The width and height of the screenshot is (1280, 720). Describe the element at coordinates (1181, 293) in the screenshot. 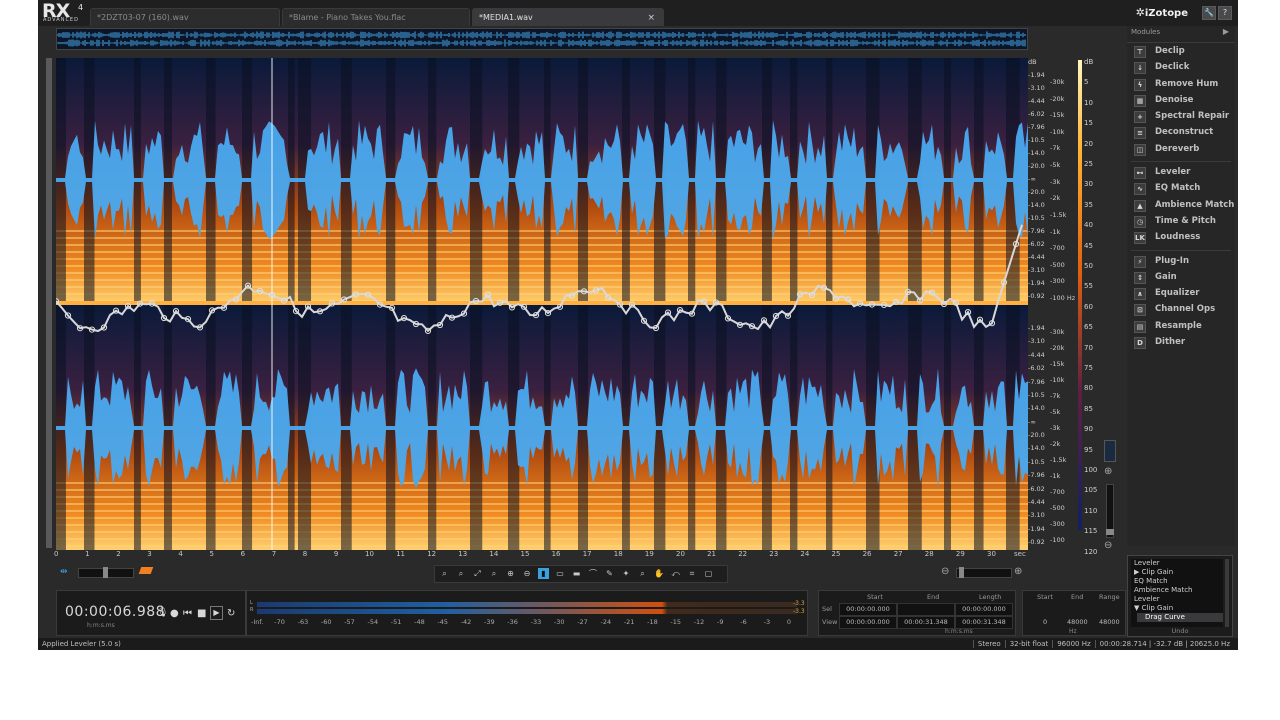

I see `module-equalizer: ∧ Equalizer` at that location.